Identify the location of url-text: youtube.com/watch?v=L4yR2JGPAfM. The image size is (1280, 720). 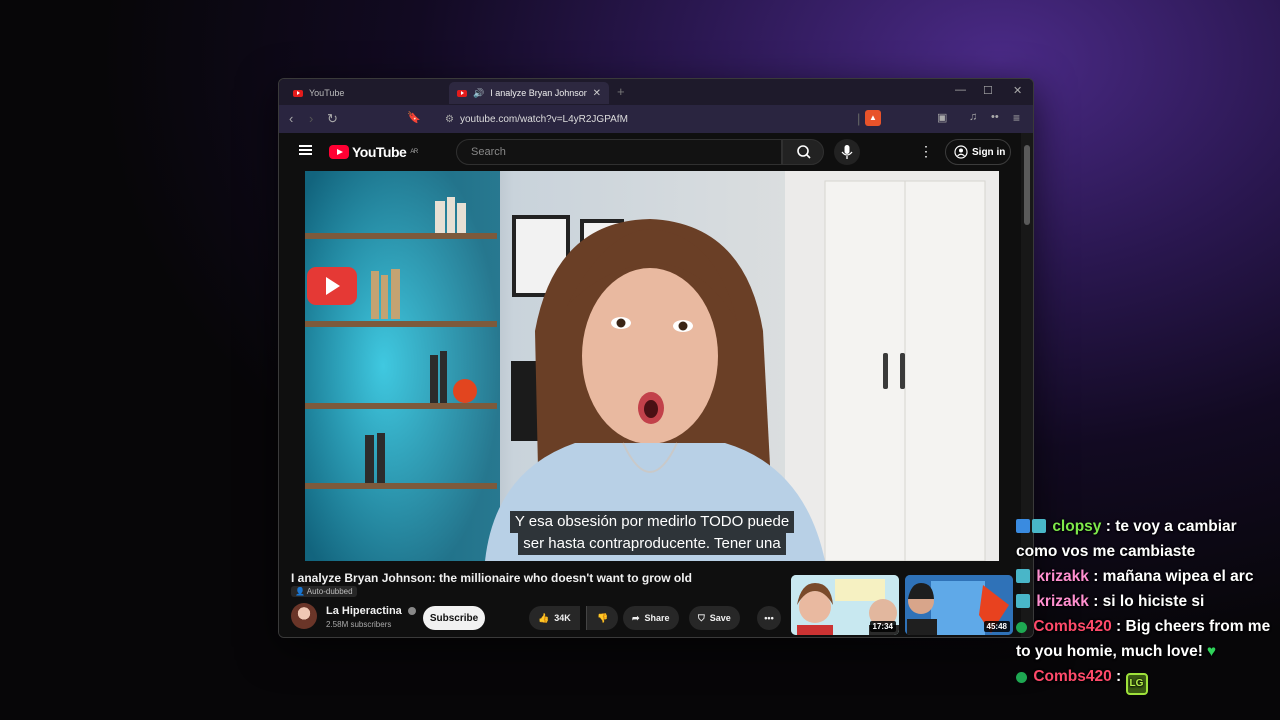
(543, 119).